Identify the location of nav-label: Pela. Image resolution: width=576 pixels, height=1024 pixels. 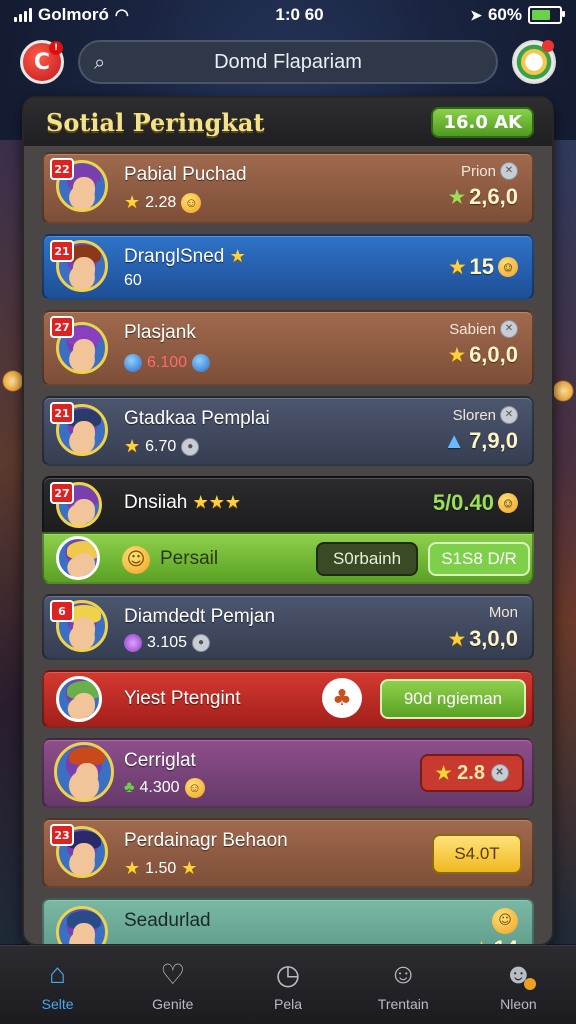
(288, 1004).